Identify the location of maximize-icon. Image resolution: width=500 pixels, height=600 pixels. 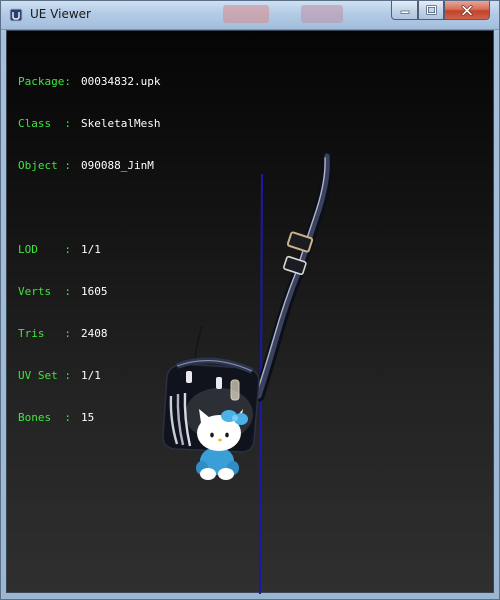
(431, 10).